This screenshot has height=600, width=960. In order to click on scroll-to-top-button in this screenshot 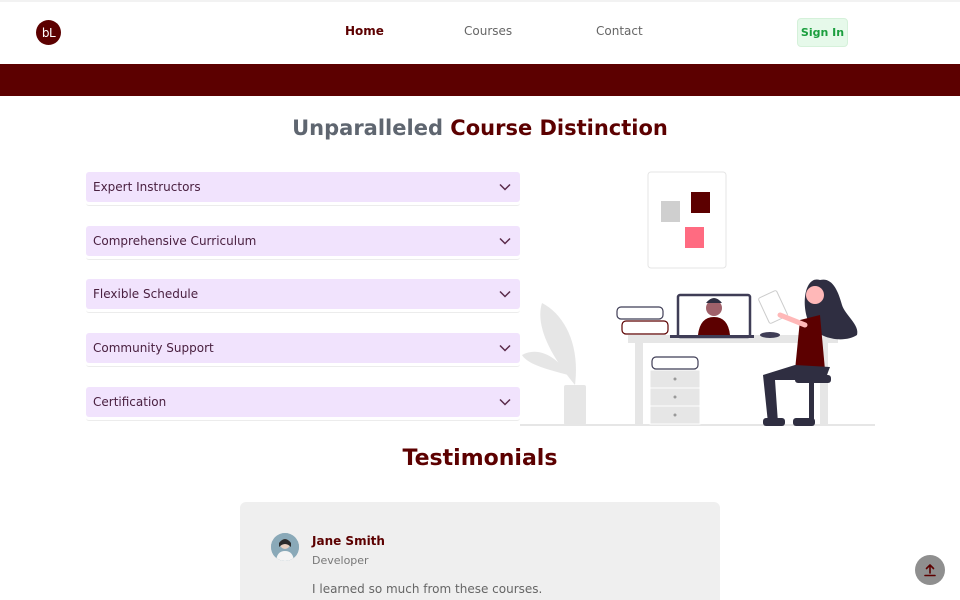, I will do `click(930, 570)`.